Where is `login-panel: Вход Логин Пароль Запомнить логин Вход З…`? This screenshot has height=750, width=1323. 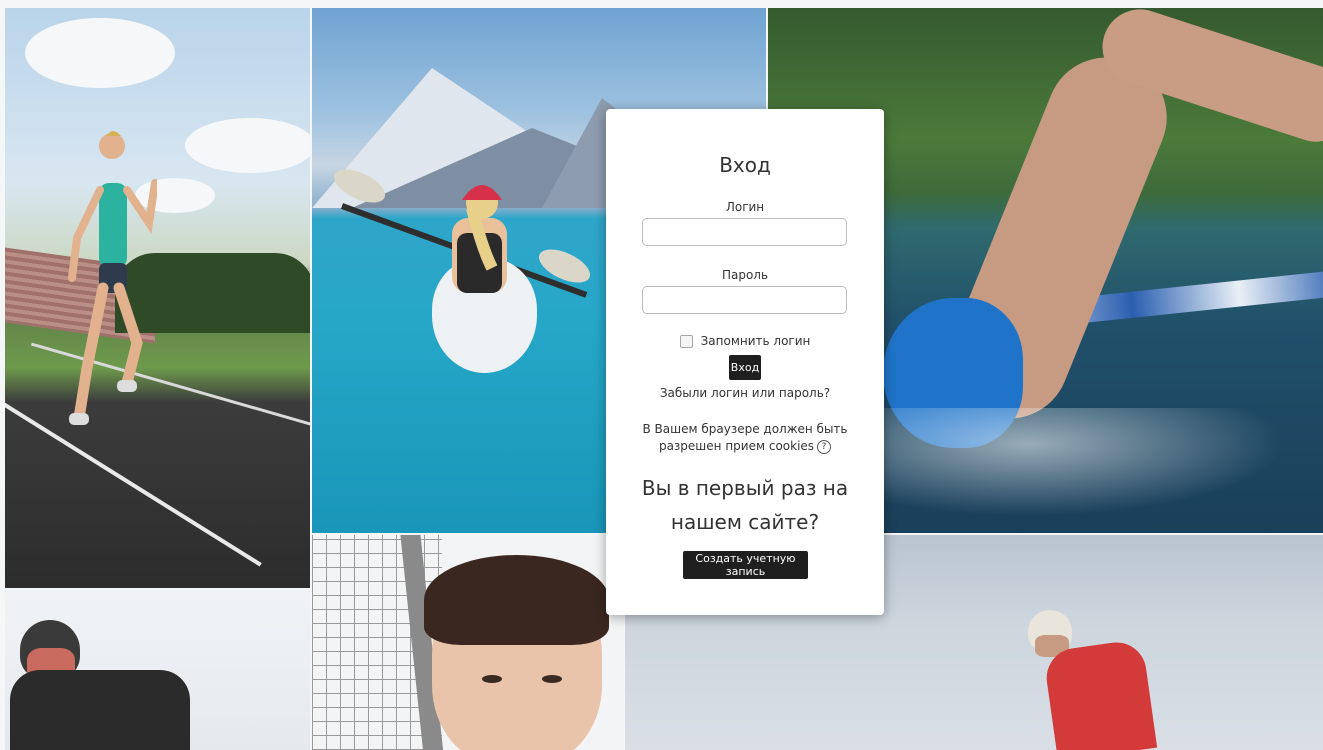
login-panel: Вход Логин Пароль Запомнить логин Вход З… is located at coordinates (745, 362).